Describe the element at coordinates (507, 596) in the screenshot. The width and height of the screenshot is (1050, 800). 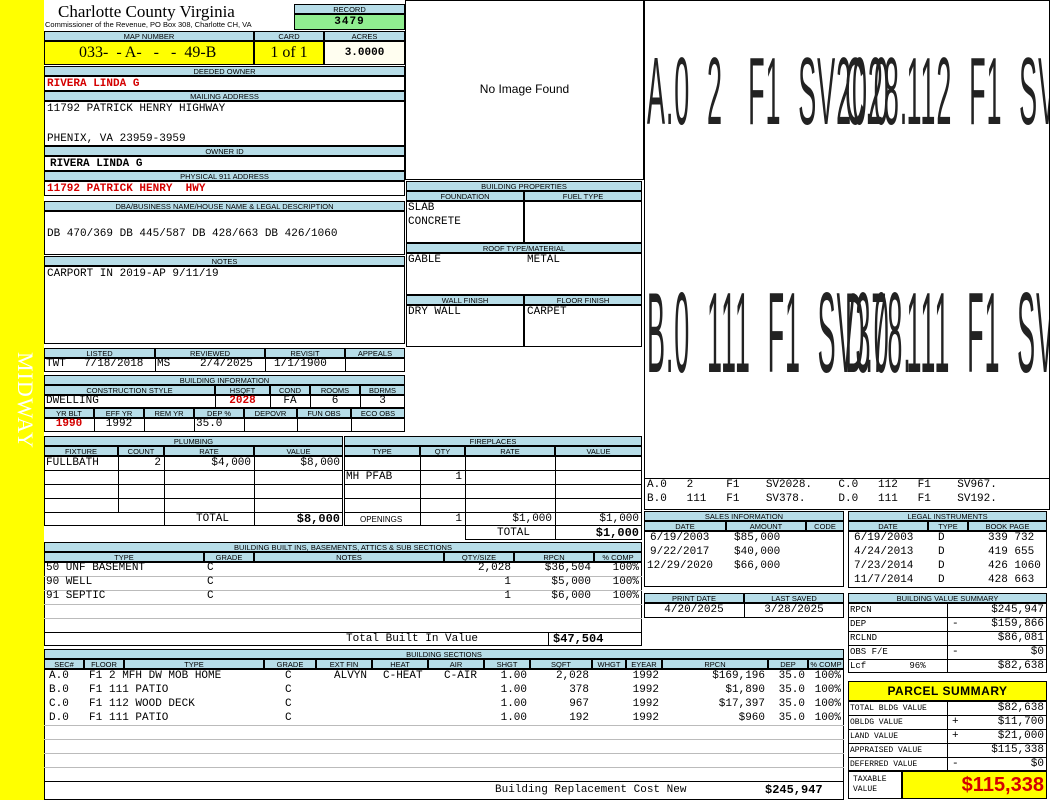
I see `builtin-row-2-qty: 1` at that location.